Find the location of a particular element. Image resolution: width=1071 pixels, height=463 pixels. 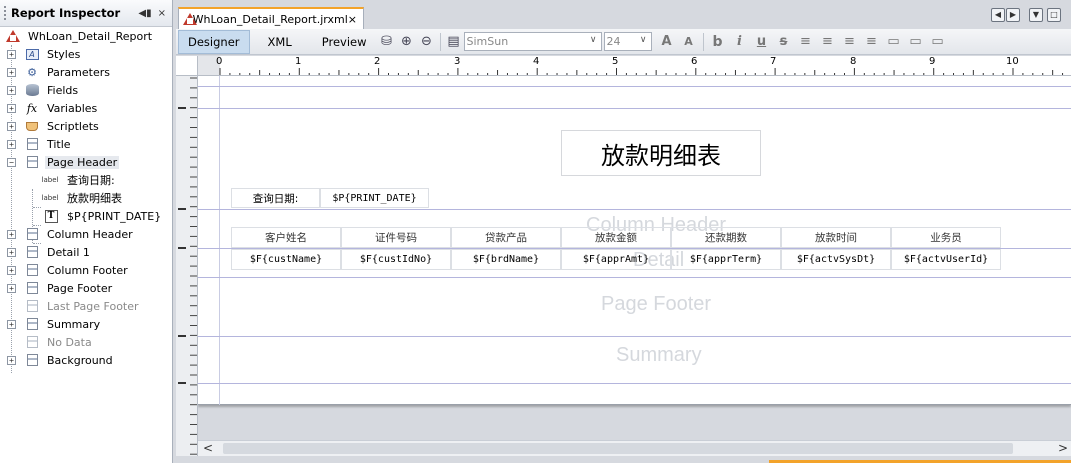

tree-item-variables: + fx Variables is located at coordinates (86, 108).